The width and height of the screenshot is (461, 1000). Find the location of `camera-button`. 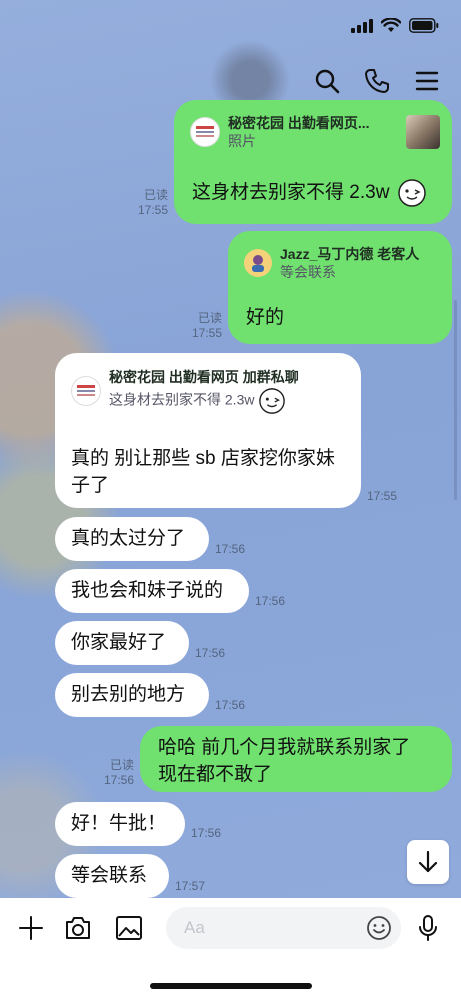

camera-button is located at coordinates (78, 928).